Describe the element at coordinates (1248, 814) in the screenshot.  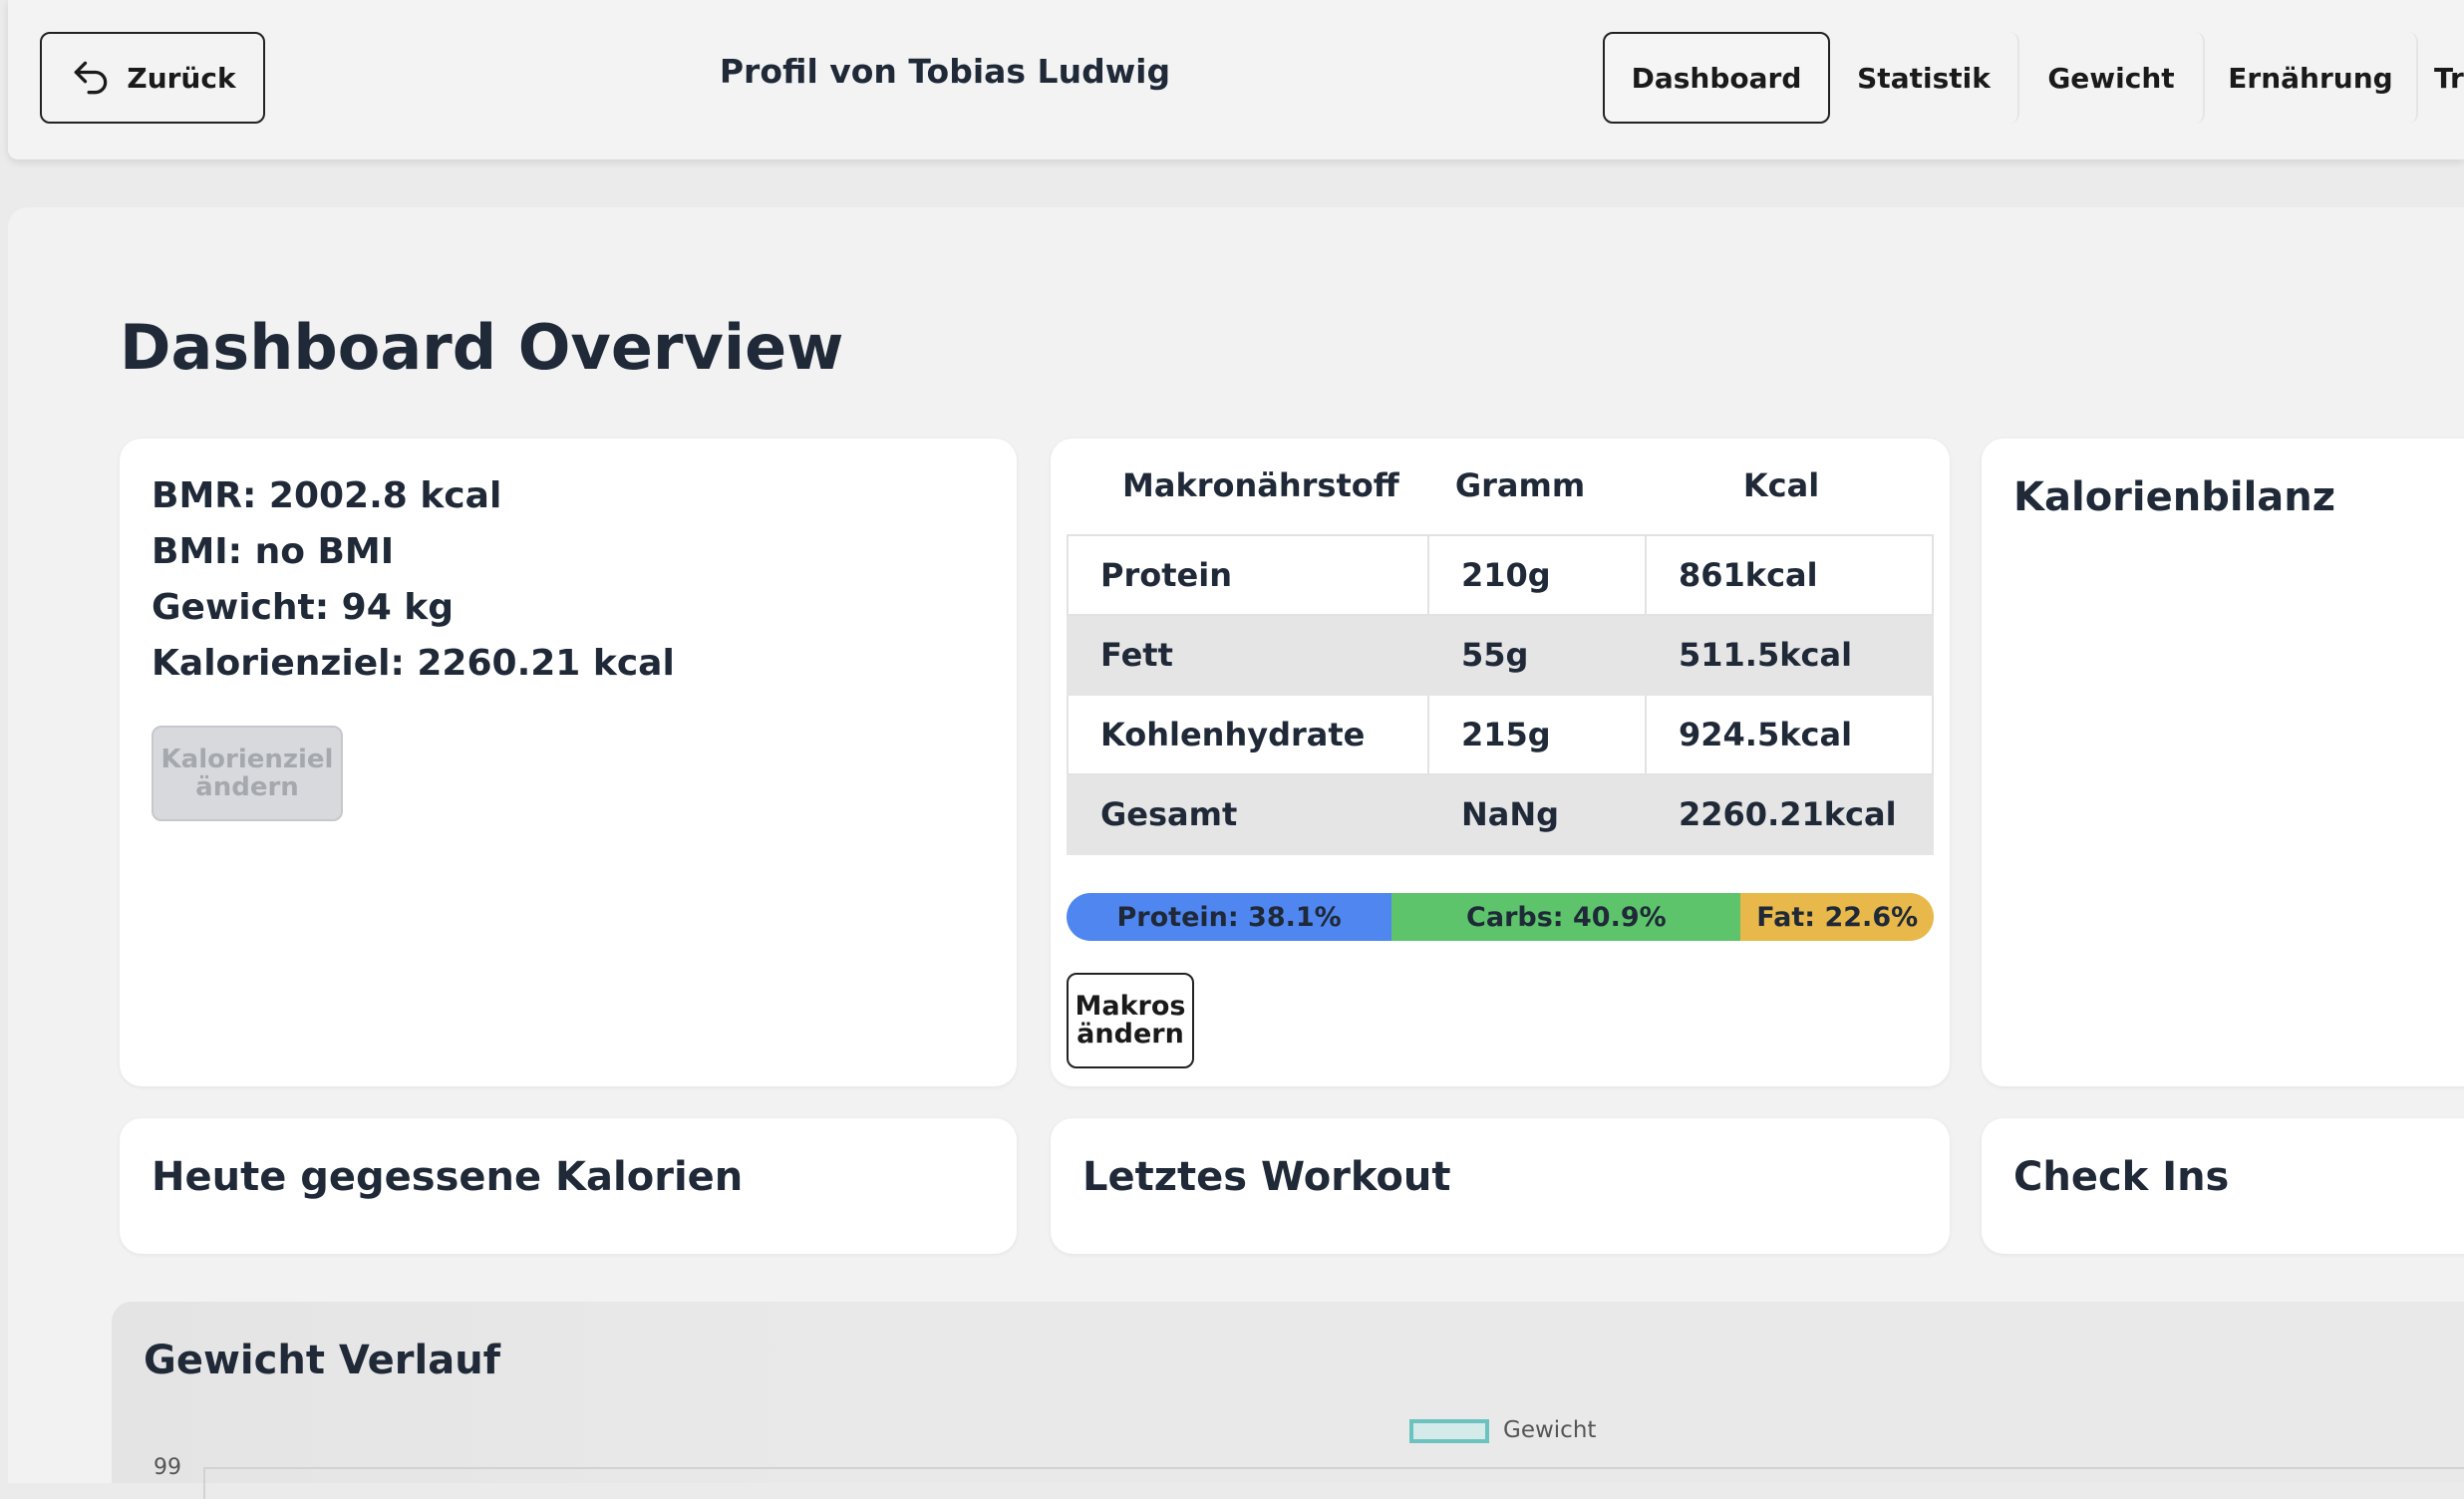
I see `macro-name-cell: Gesamt` at that location.